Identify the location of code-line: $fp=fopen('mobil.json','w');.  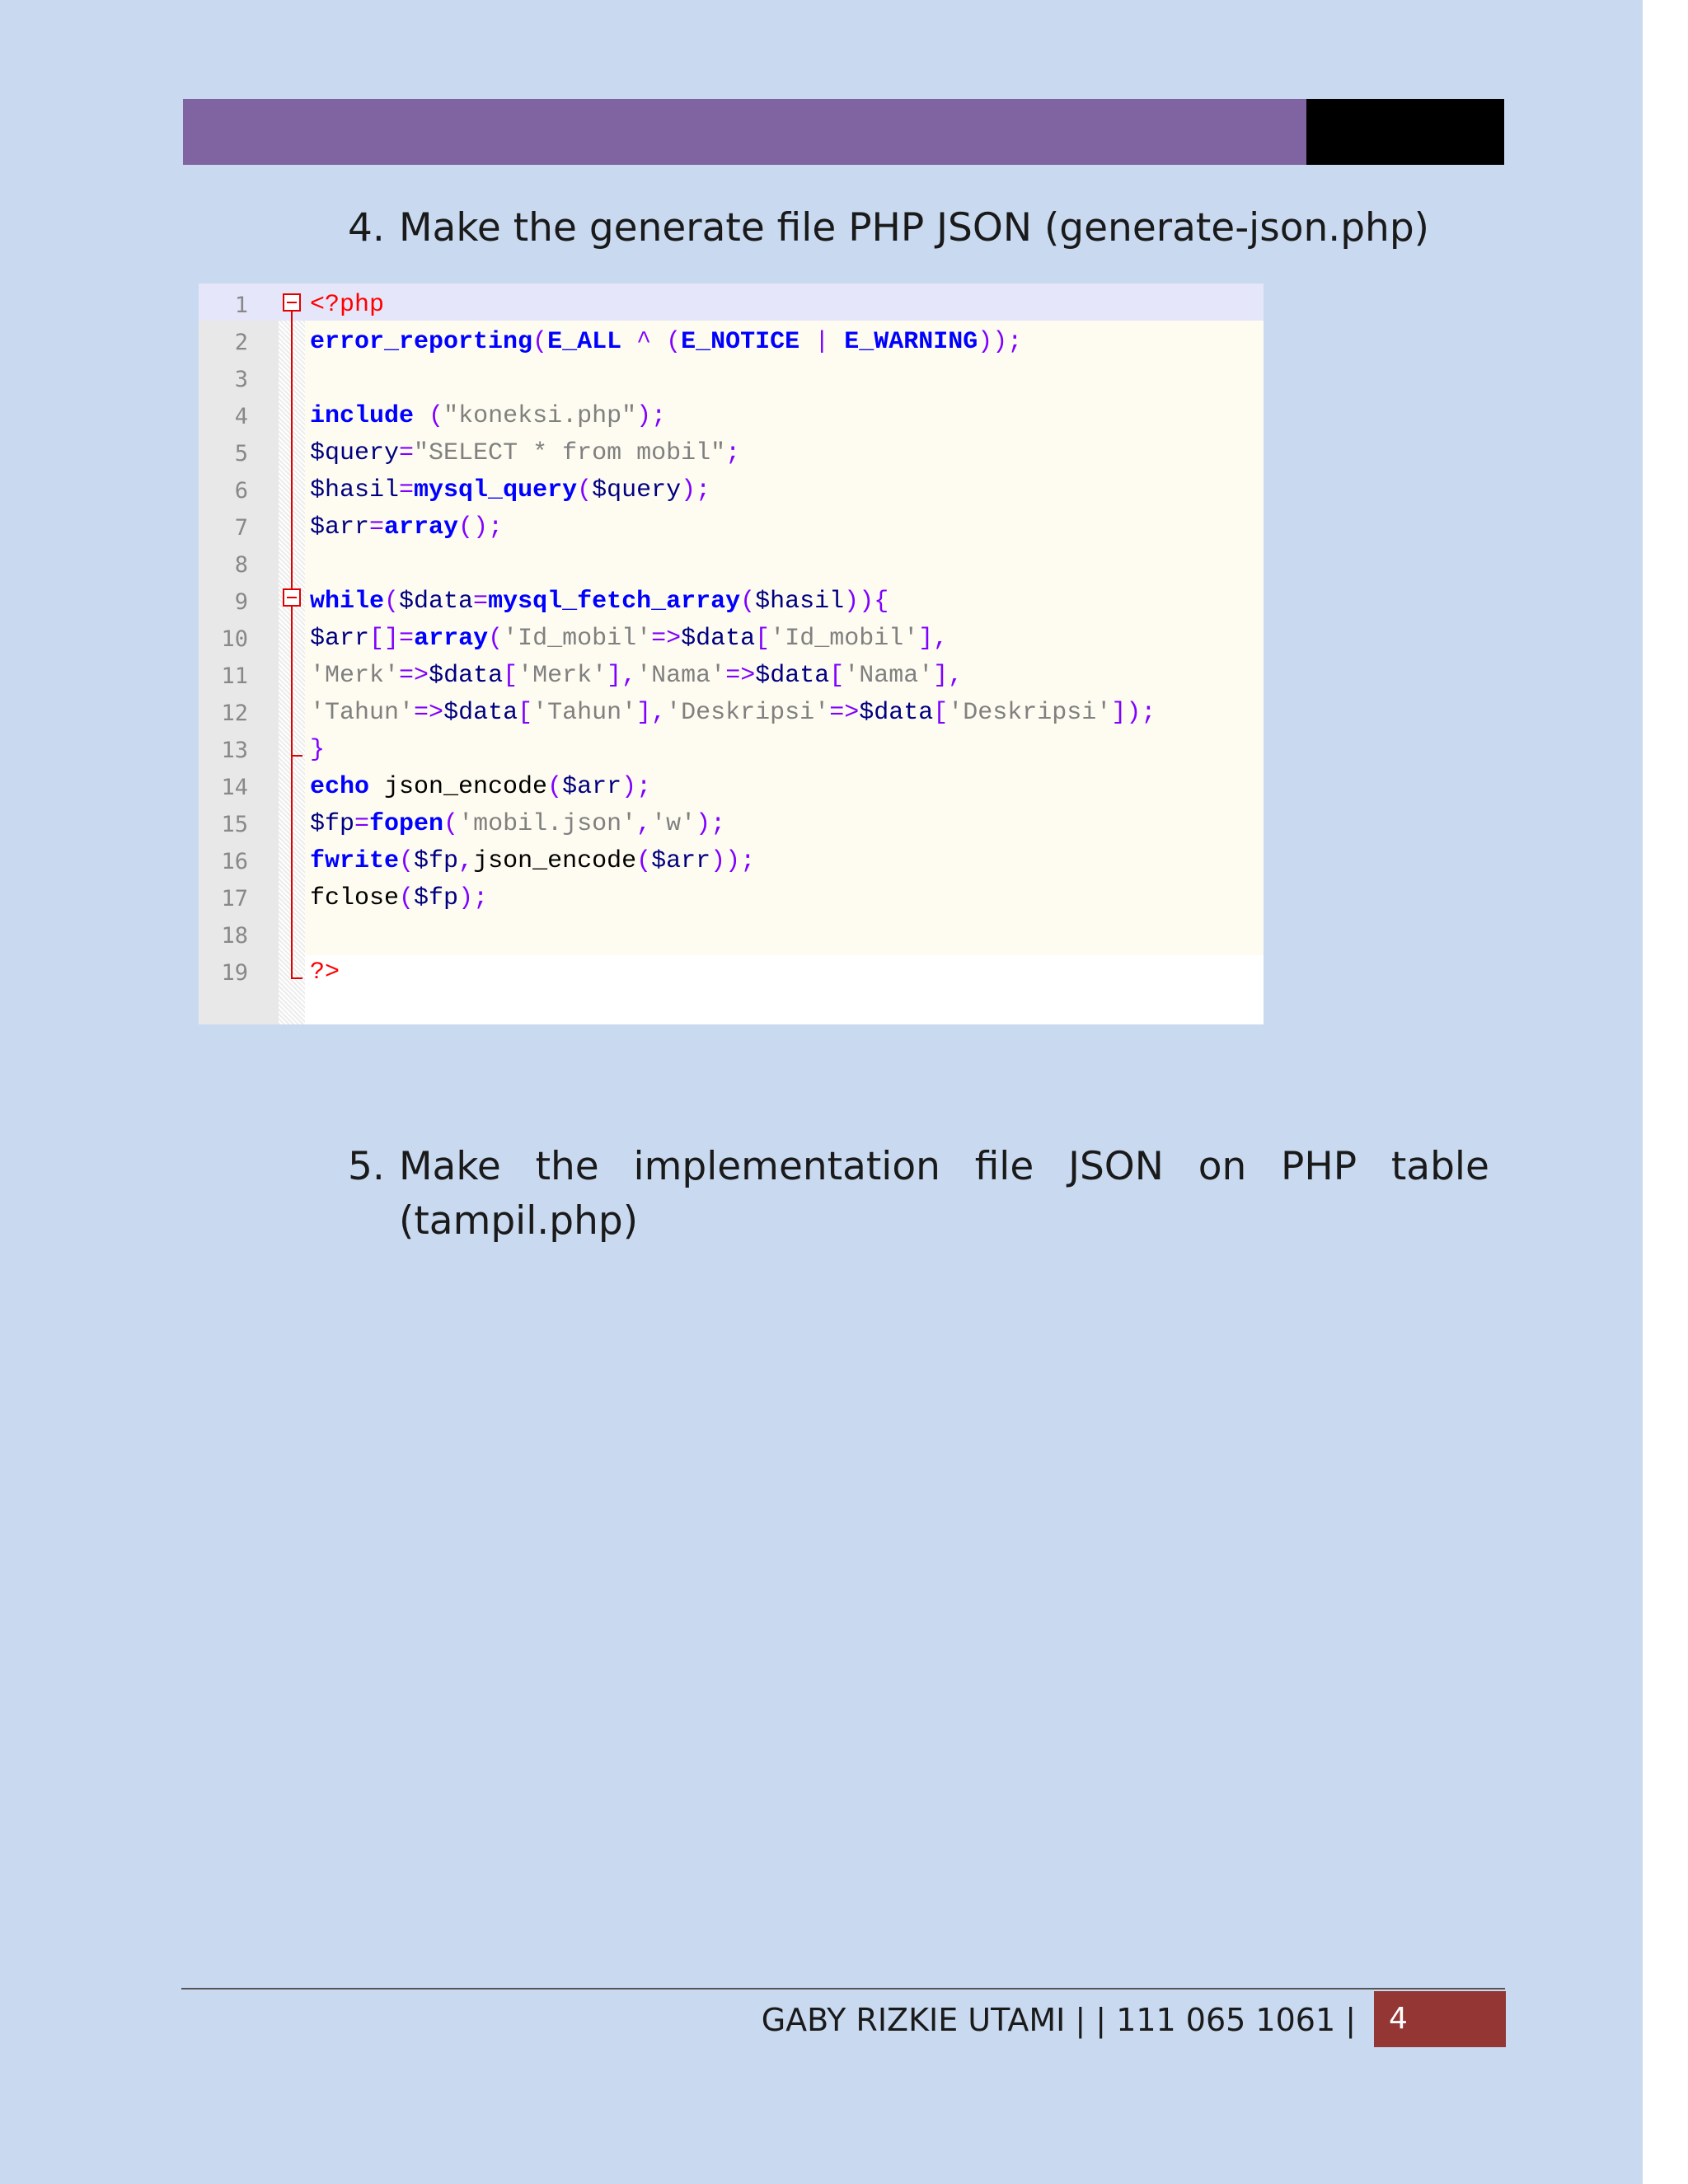
(518, 824).